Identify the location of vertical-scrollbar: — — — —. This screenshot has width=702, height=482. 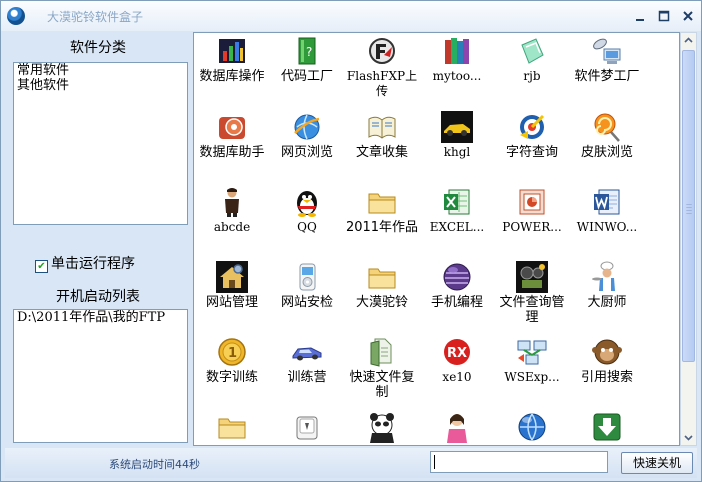
(688, 239).